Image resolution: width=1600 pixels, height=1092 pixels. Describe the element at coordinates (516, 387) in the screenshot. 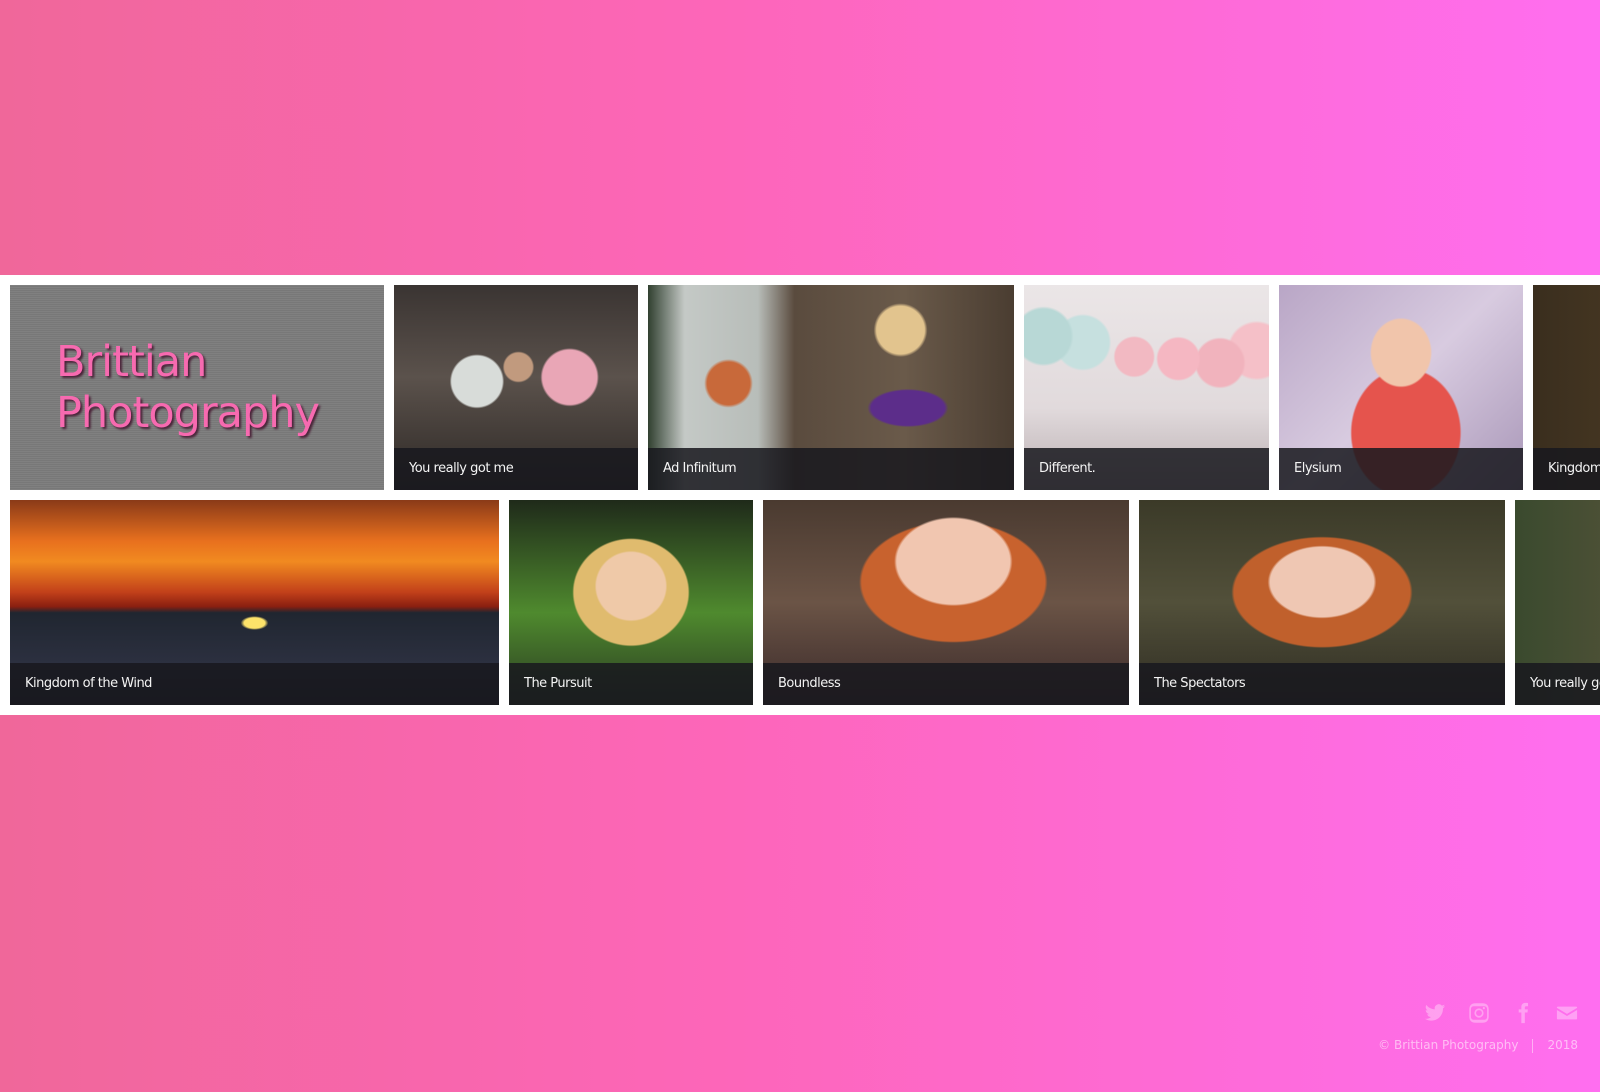

I see `gallery-item-you-really-got-me: You really got me` at that location.